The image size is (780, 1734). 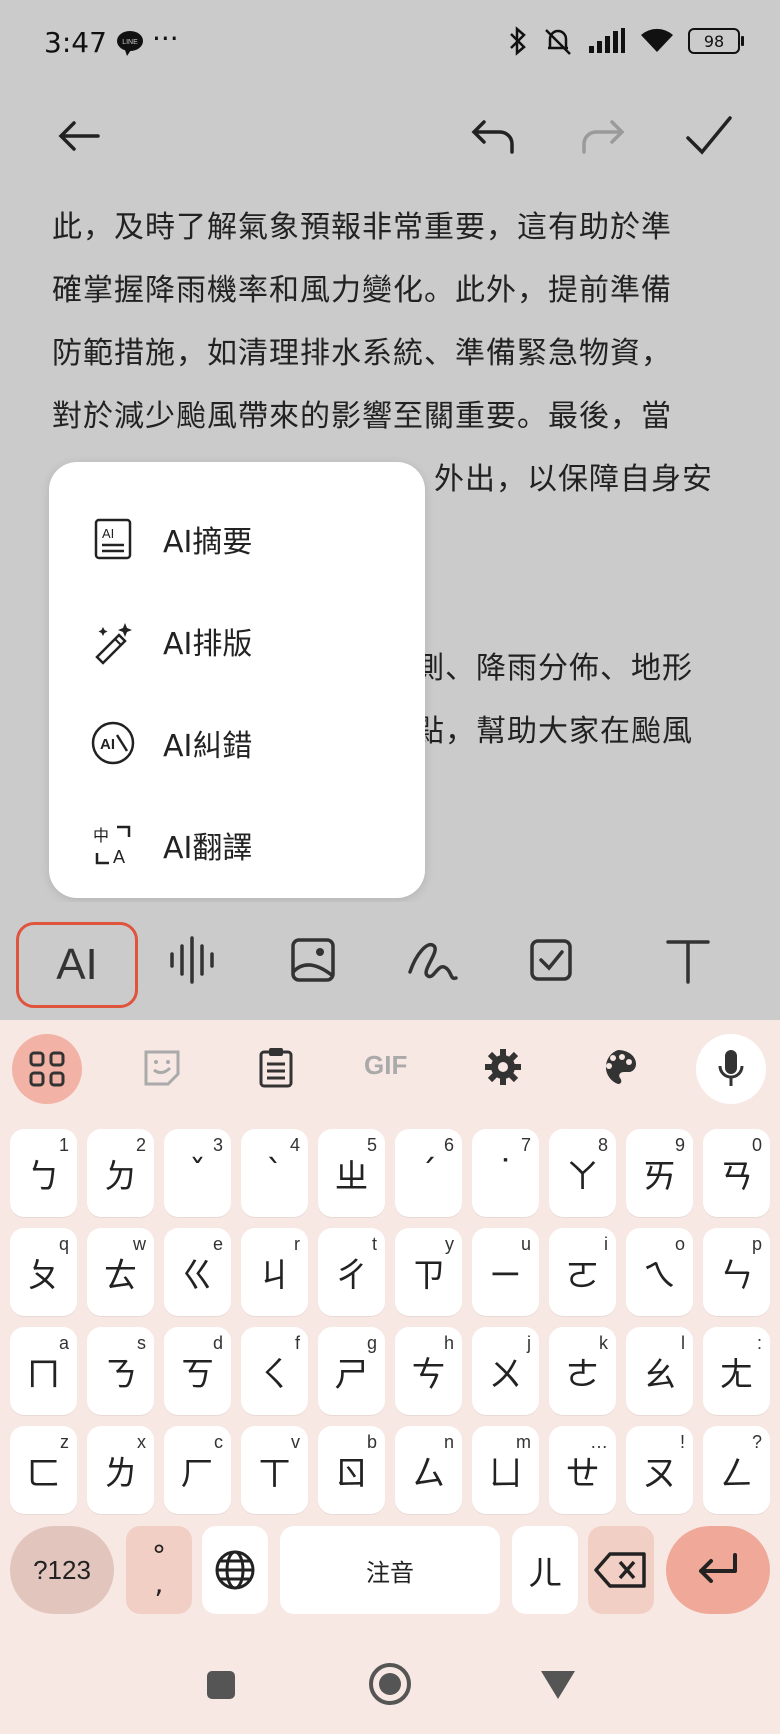 I want to click on line-app-icon: LINE, so click(x=130, y=43).